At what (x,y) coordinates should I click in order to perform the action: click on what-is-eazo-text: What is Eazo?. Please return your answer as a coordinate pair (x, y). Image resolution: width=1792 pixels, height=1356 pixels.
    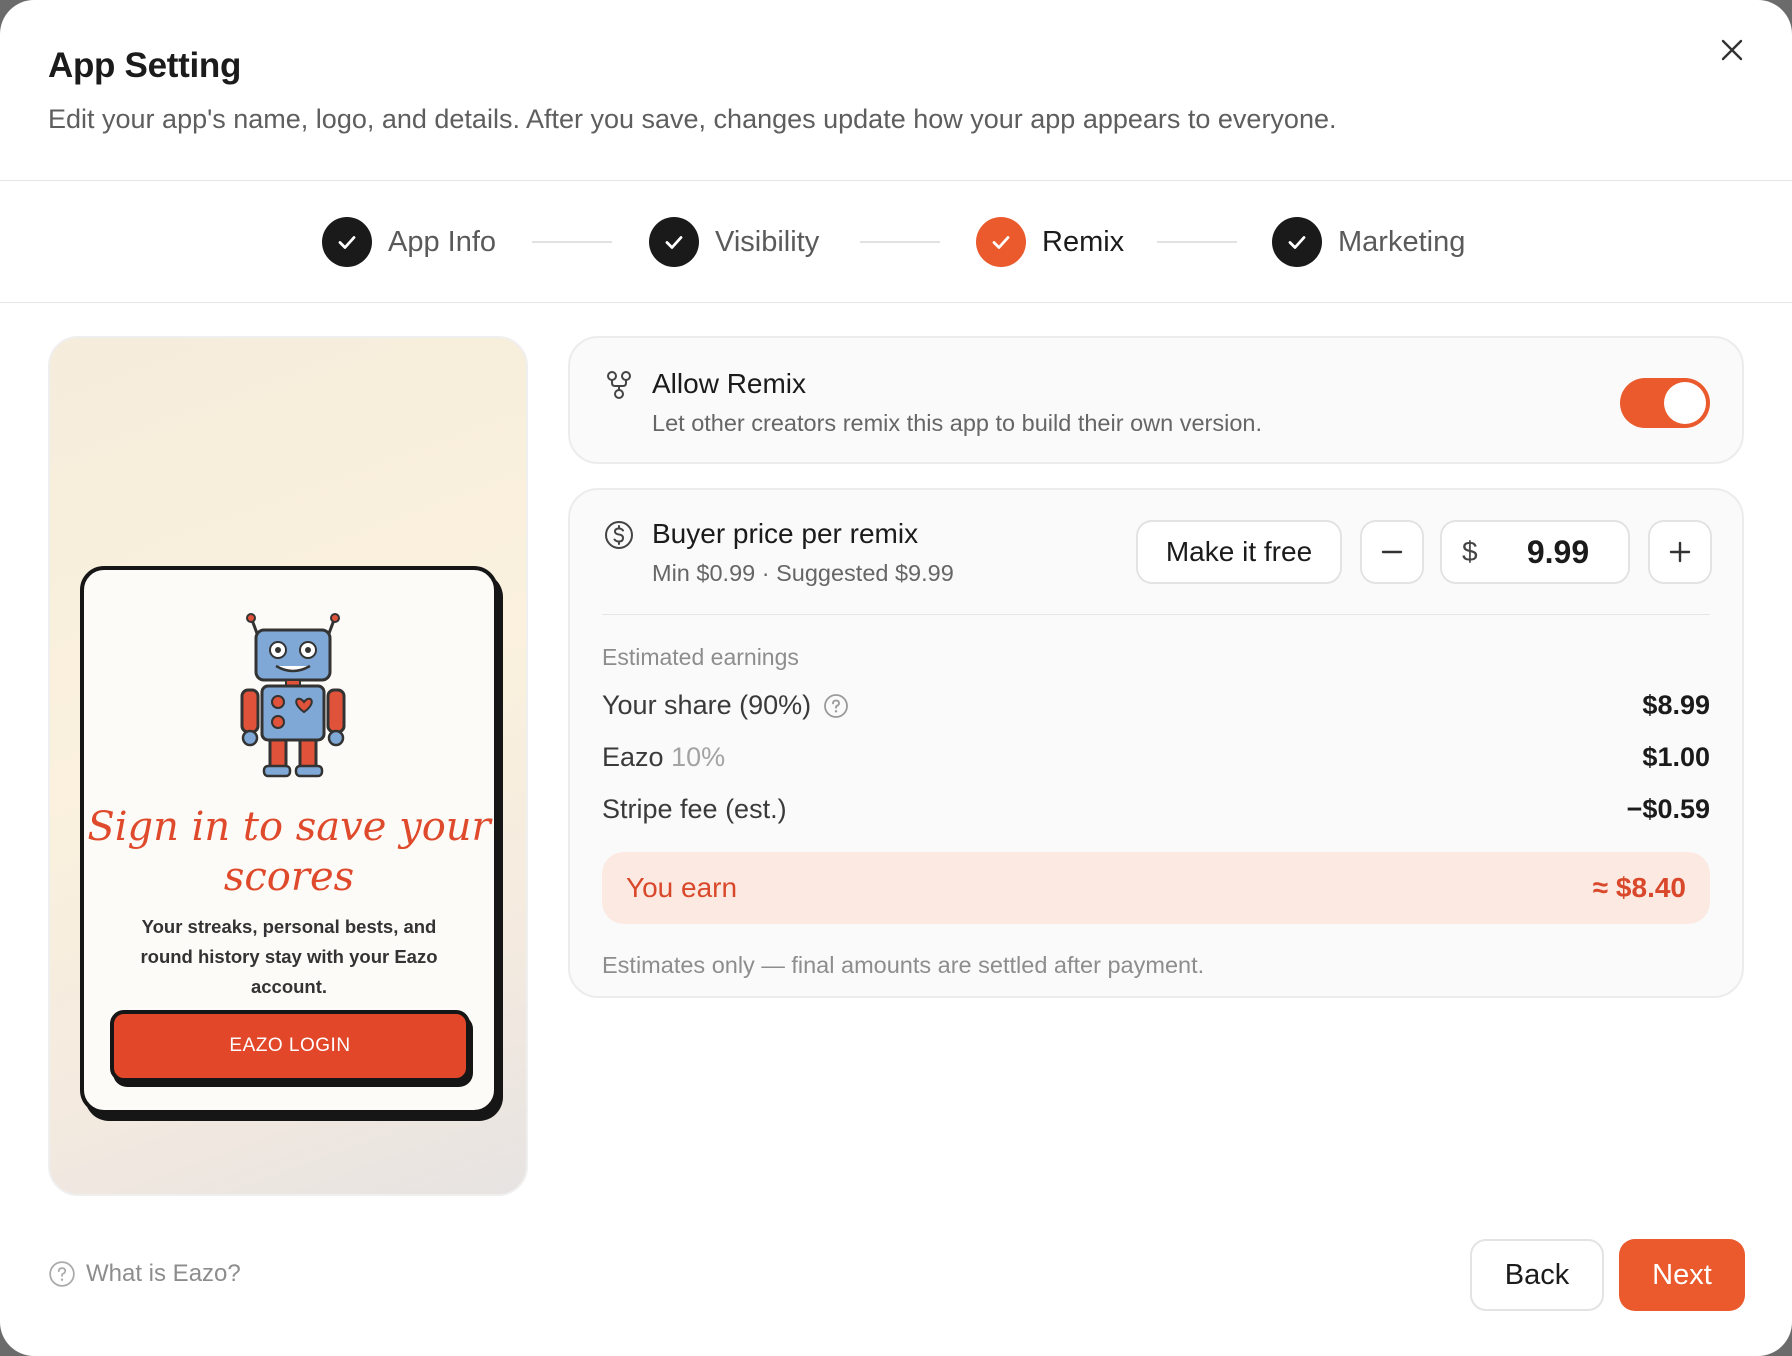
    Looking at the image, I should click on (163, 1273).